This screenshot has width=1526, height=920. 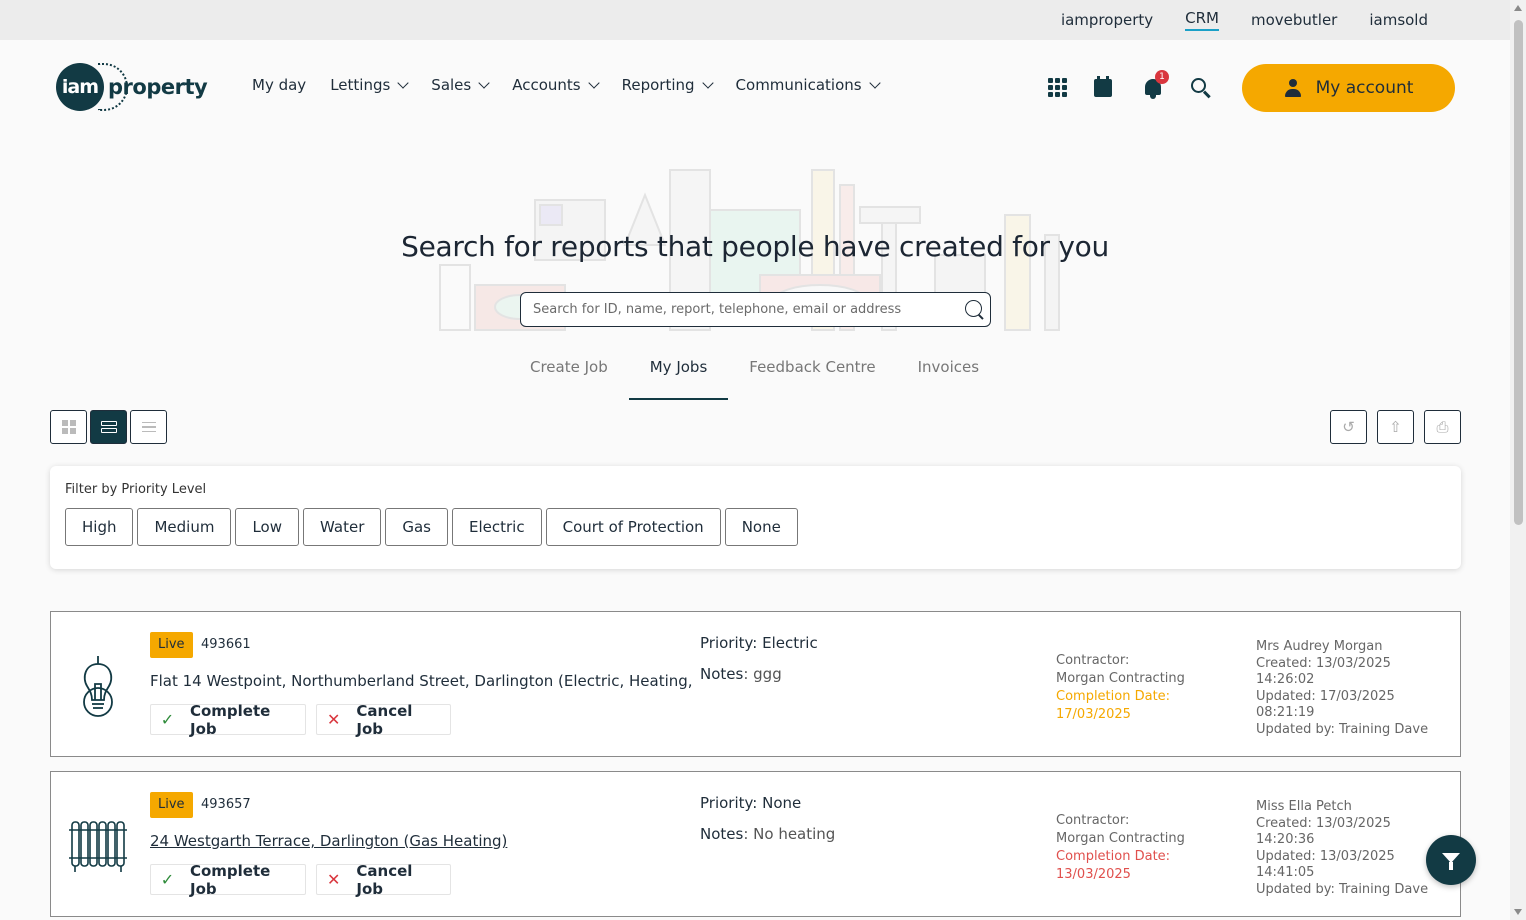 What do you see at coordinates (136, 489) in the screenshot?
I see `filter-label: Filter by Priority Level` at bounding box center [136, 489].